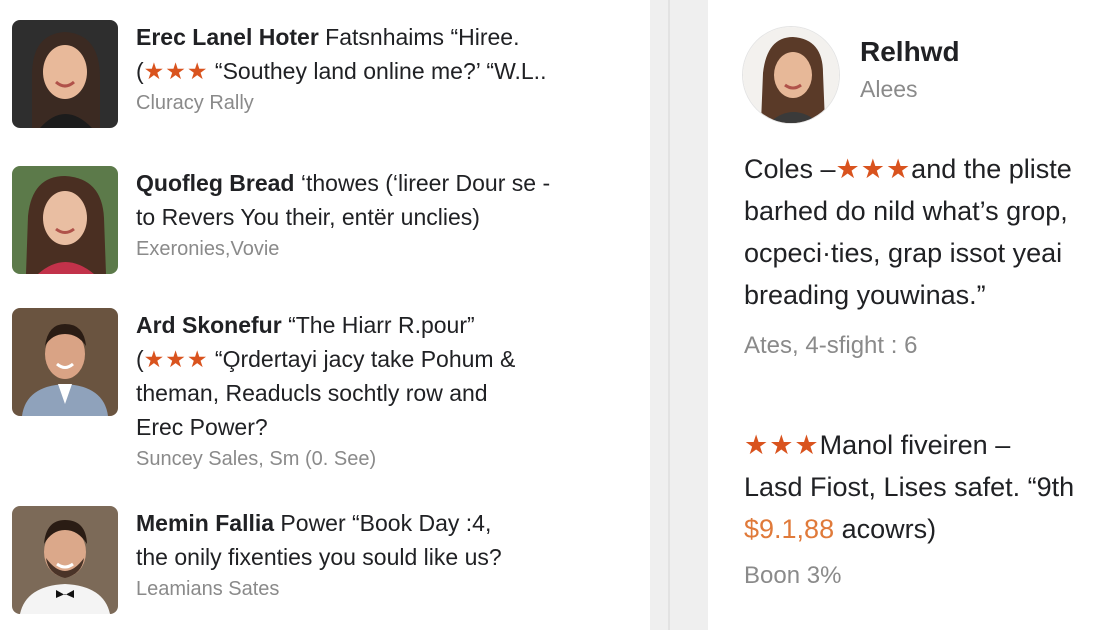 The height and width of the screenshot is (630, 1120). What do you see at coordinates (312, 393) in the screenshot?
I see `review-line: theman, Readucls sochtly row and` at bounding box center [312, 393].